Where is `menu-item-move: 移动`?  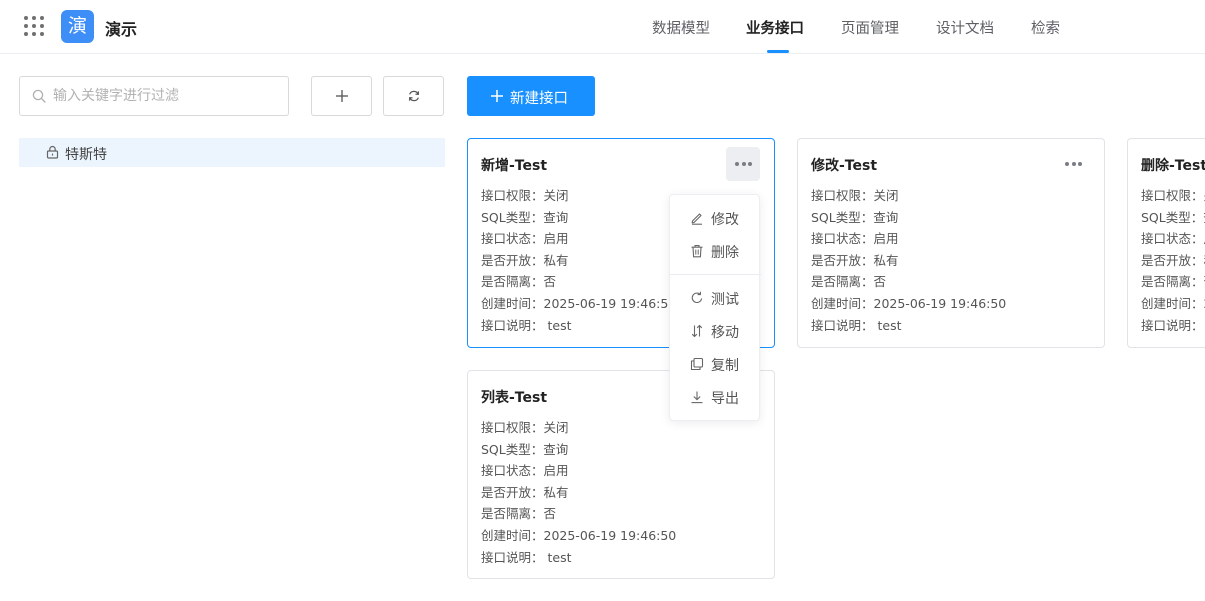 menu-item-move: 移动 is located at coordinates (715, 331).